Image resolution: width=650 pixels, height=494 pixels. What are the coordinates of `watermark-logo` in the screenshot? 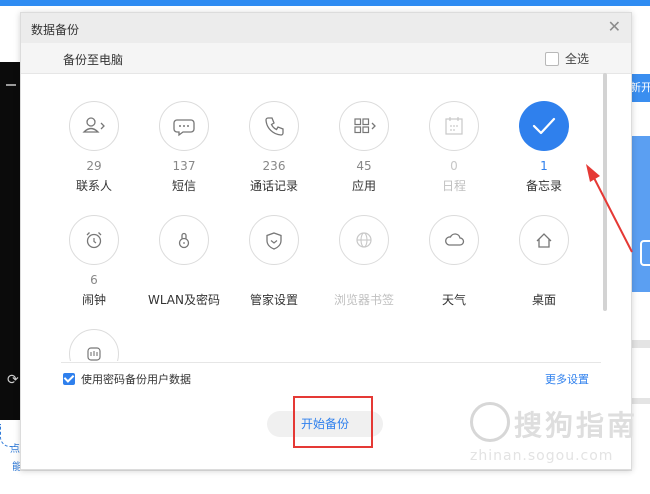 It's located at (490, 422).